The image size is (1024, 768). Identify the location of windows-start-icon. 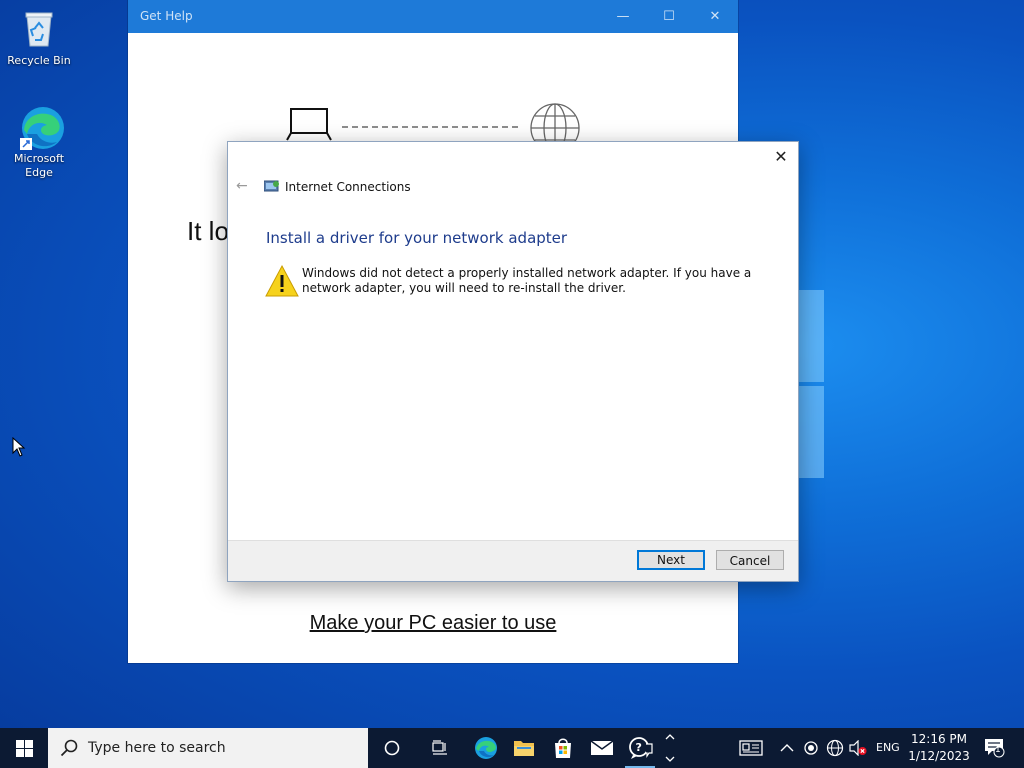
(24, 748).